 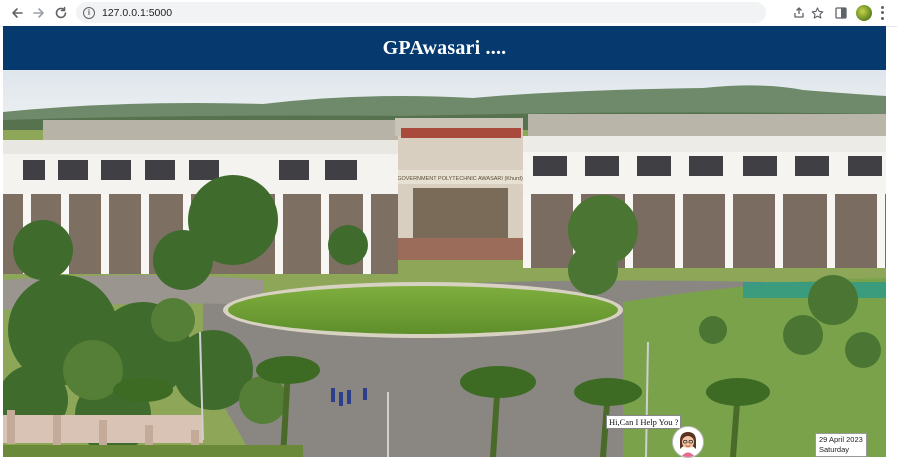 I want to click on side-panel-icon, so click(x=841, y=13).